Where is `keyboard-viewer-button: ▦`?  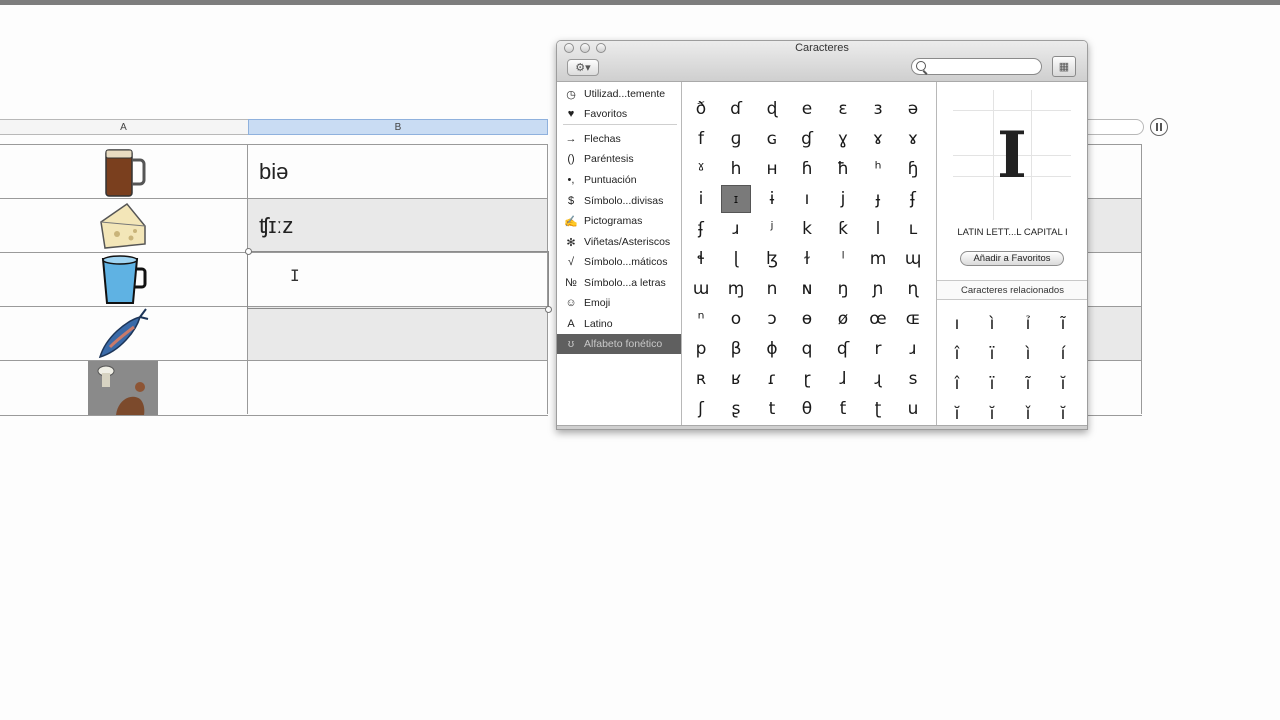 keyboard-viewer-button: ▦ is located at coordinates (1064, 66).